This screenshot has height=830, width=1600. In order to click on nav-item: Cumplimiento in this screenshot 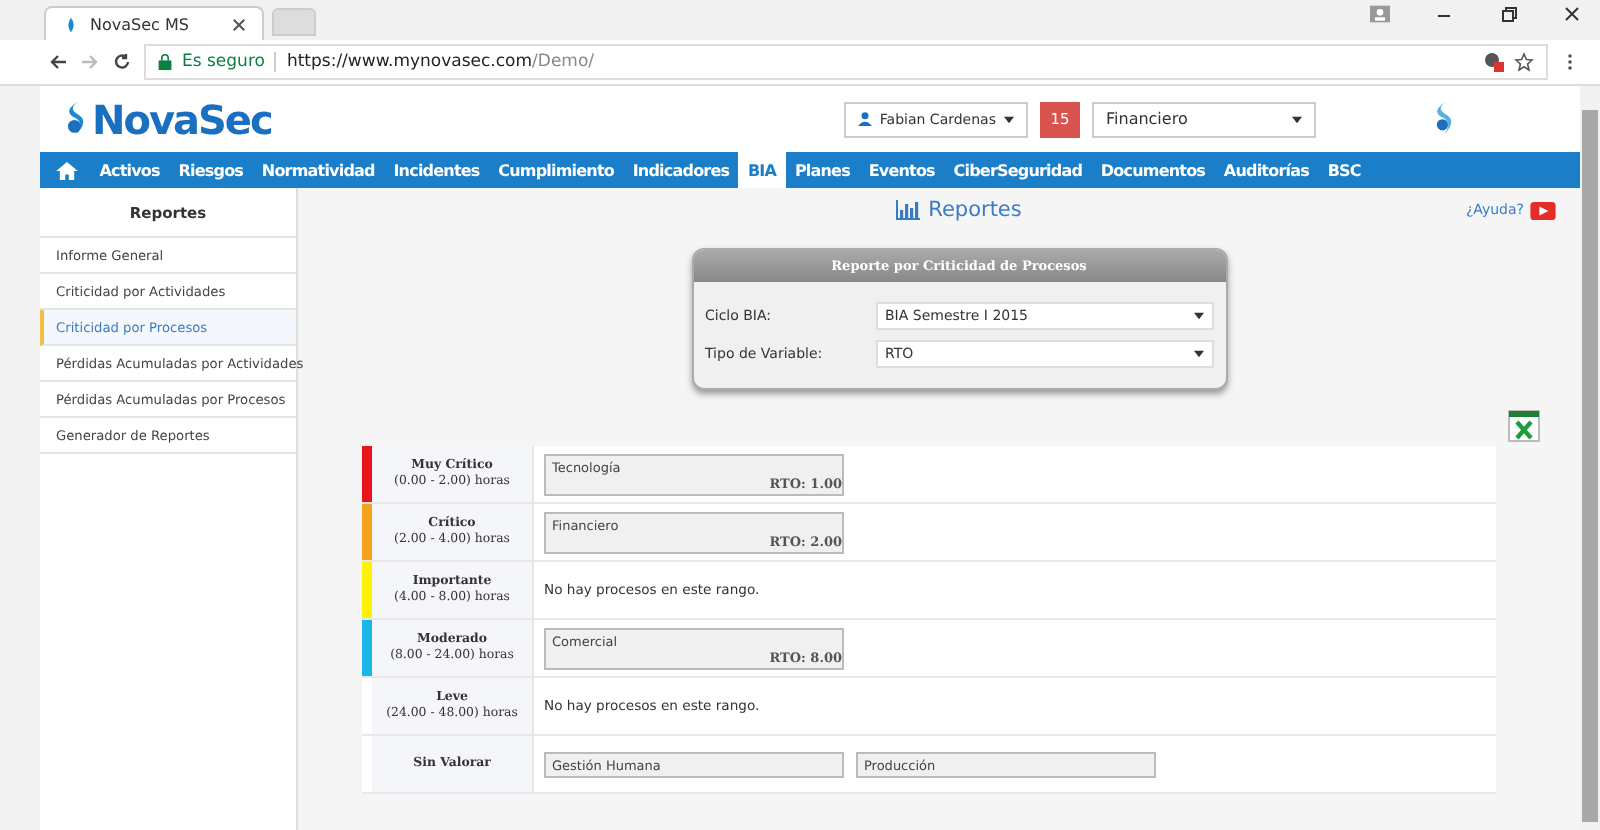, I will do `click(556, 170)`.